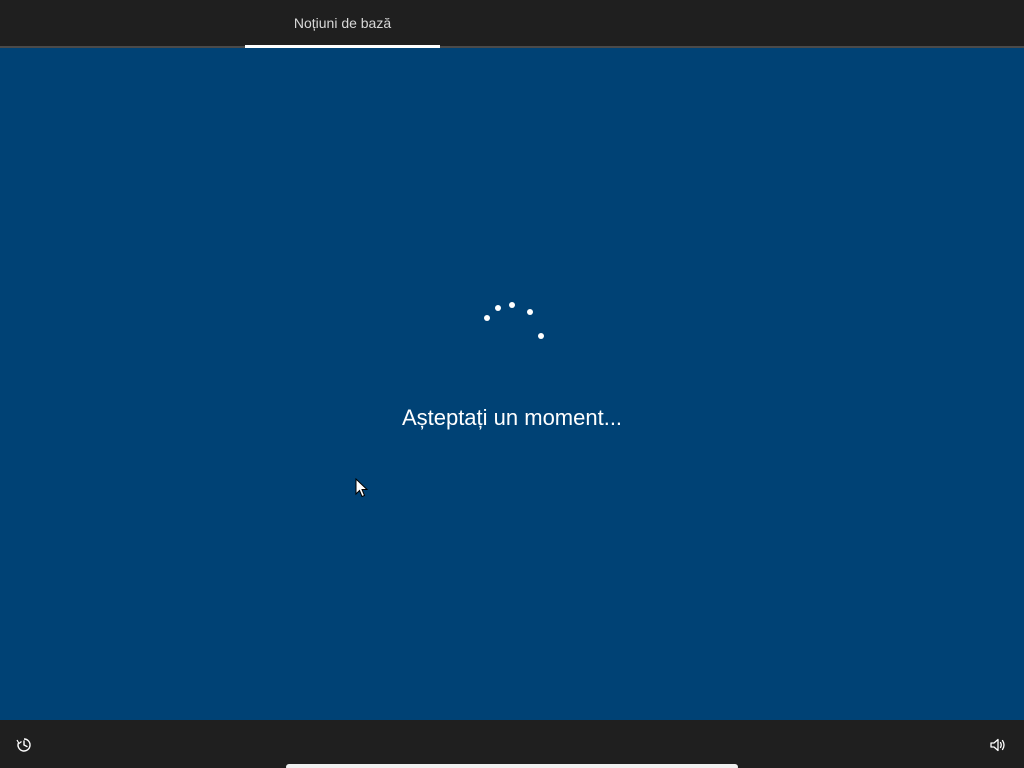 The width and height of the screenshot is (1024, 768). I want to click on tab-active-indicator, so click(342, 46).